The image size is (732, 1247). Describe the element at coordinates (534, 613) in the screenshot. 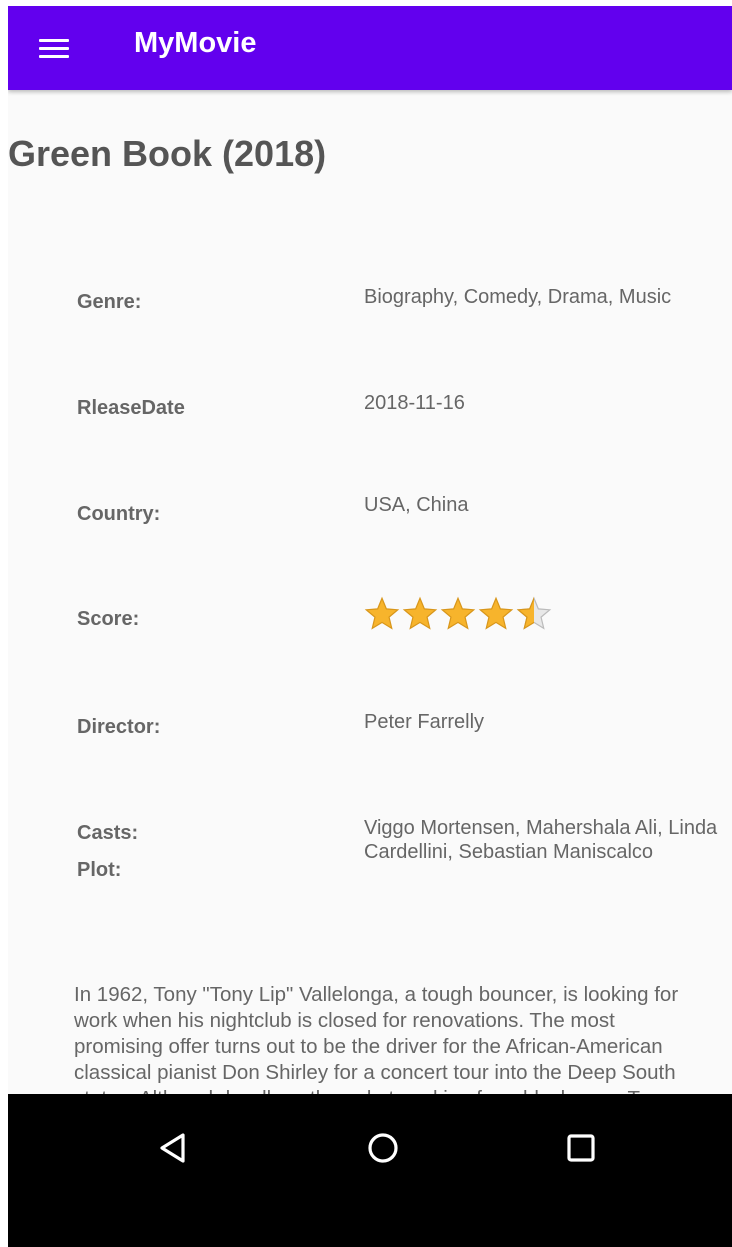

I see `half-star-icon` at that location.